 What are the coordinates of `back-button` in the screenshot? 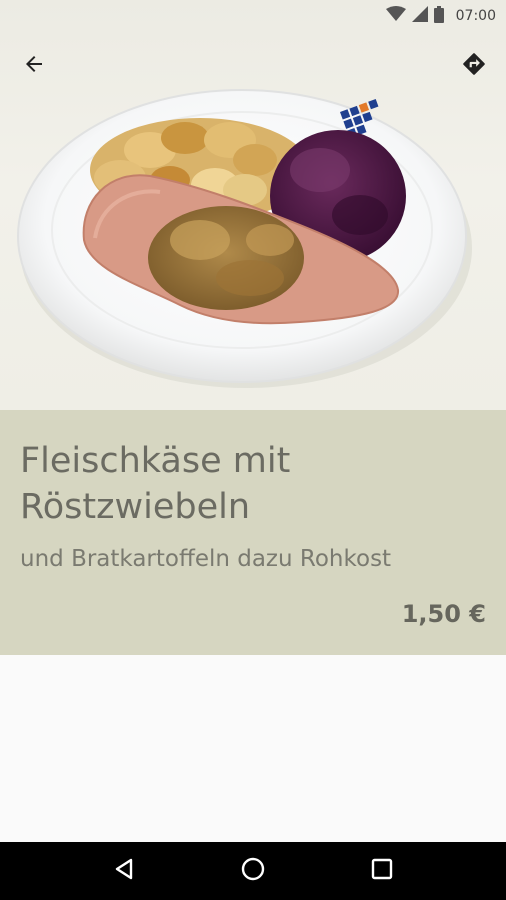 It's located at (34, 66).